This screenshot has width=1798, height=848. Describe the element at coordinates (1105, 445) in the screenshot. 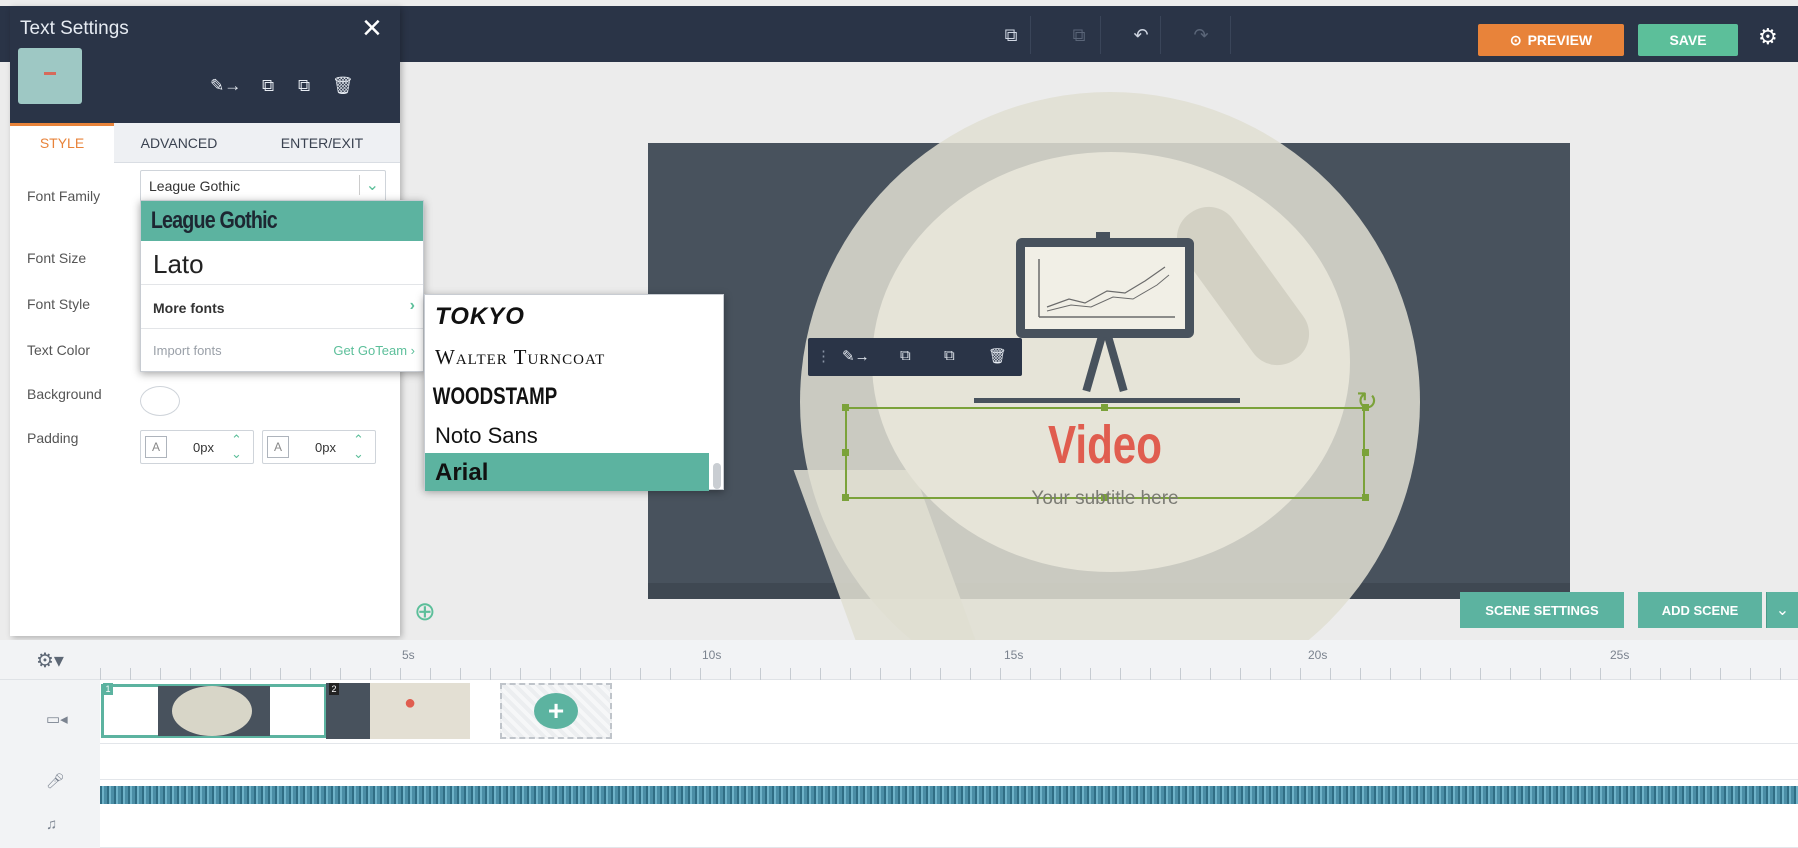

I see `scene-title-text: Video` at that location.